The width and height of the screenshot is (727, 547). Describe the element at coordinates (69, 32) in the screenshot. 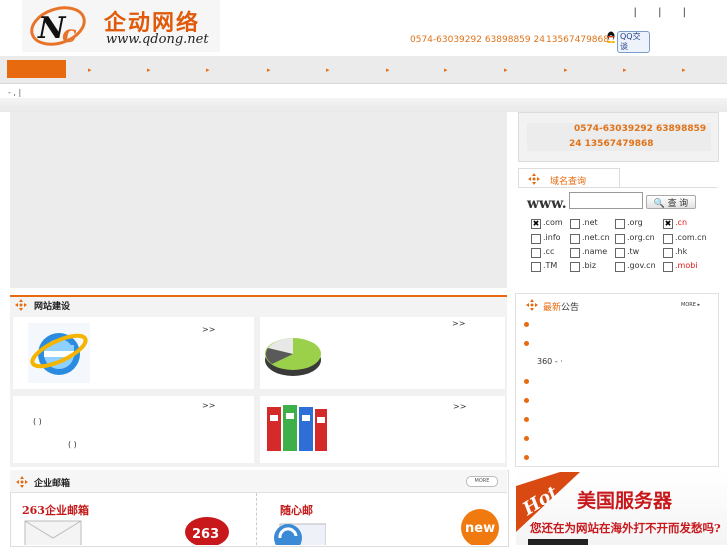

I see `svg-text: c` at that location.